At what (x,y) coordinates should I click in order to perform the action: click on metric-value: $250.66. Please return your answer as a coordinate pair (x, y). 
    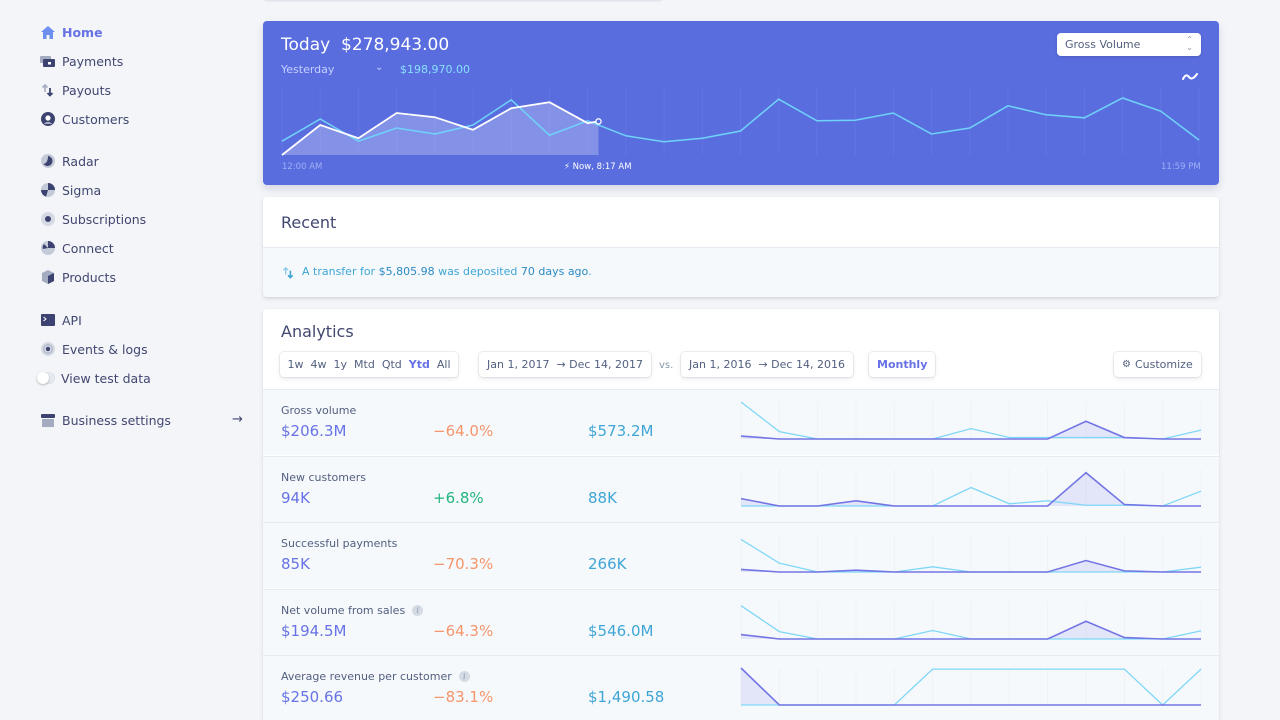
    Looking at the image, I should click on (312, 697).